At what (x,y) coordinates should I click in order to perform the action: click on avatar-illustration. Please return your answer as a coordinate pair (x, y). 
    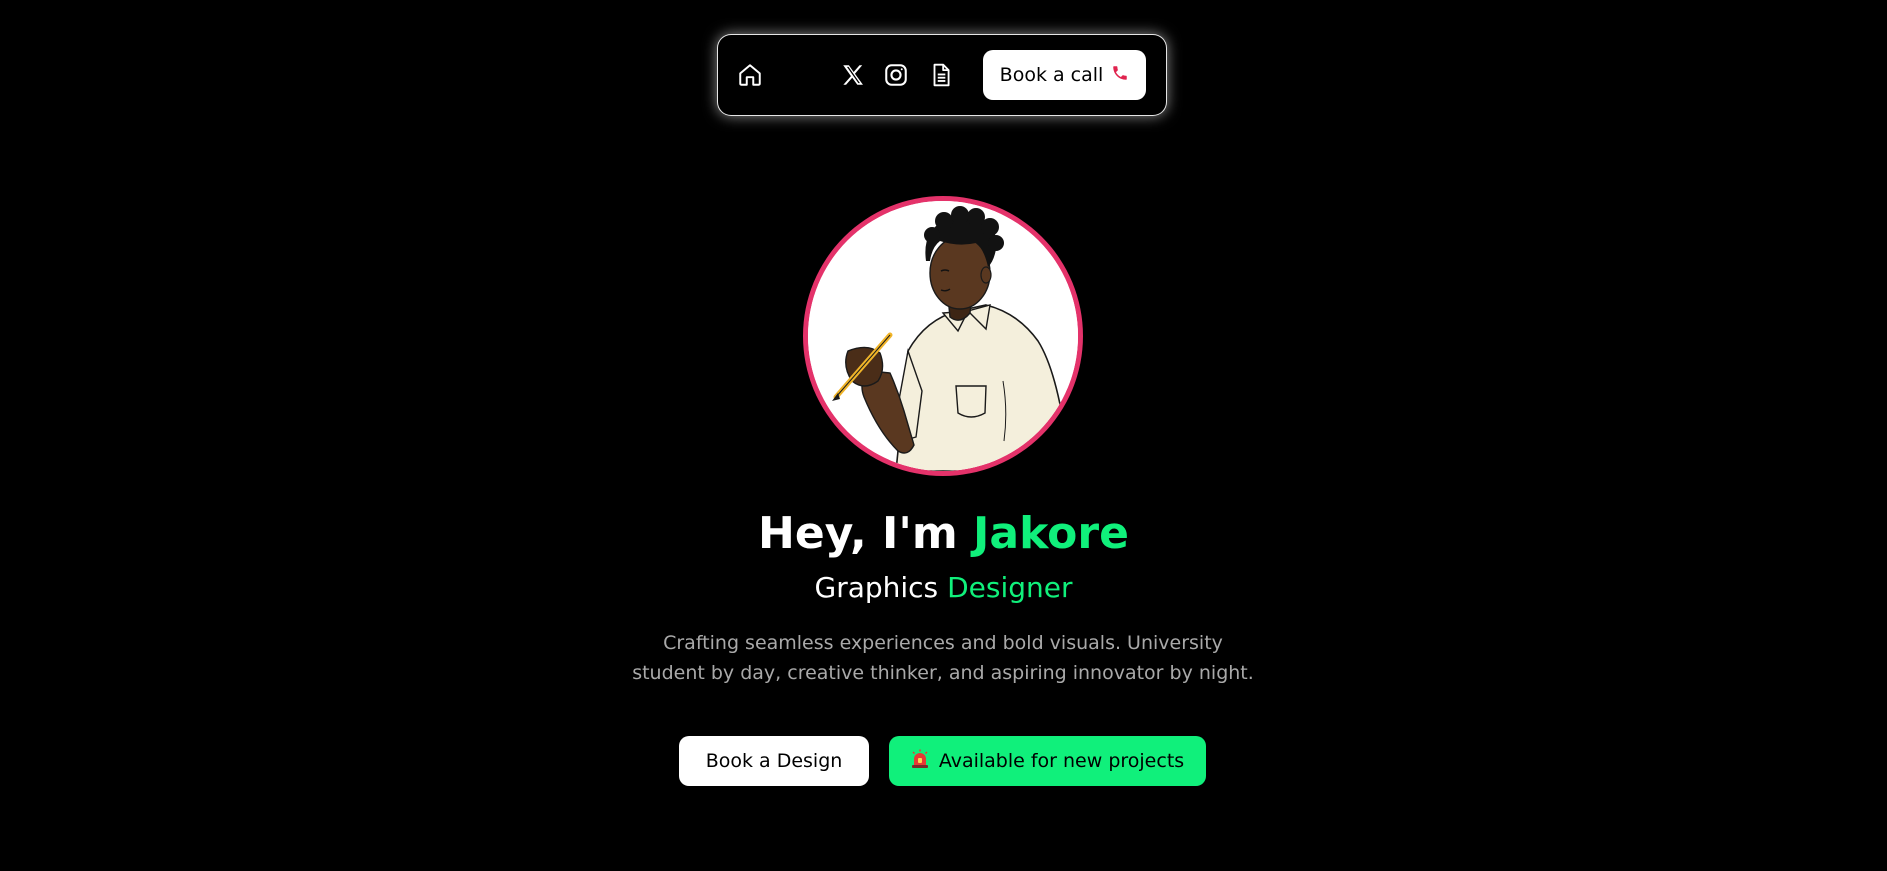
    Looking at the image, I should click on (943, 336).